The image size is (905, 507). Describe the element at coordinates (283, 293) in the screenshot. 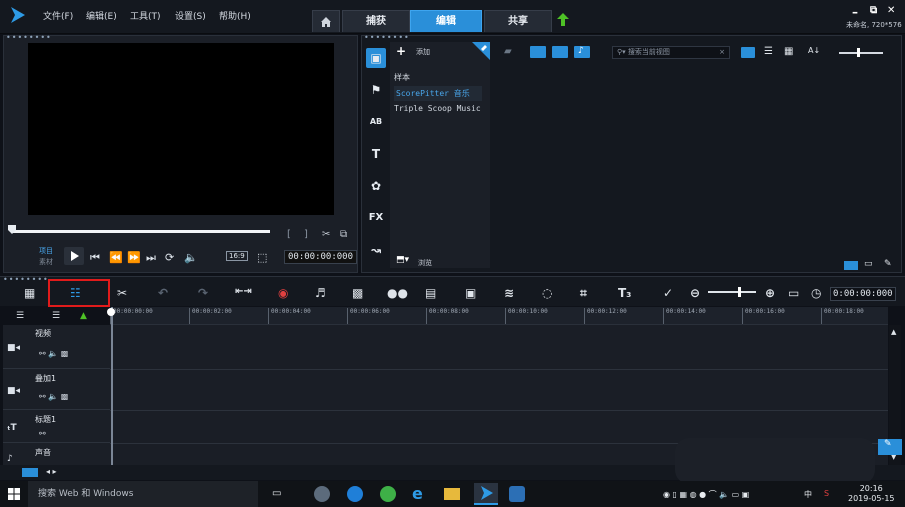

I see `record-capture-icon: ◉` at that location.